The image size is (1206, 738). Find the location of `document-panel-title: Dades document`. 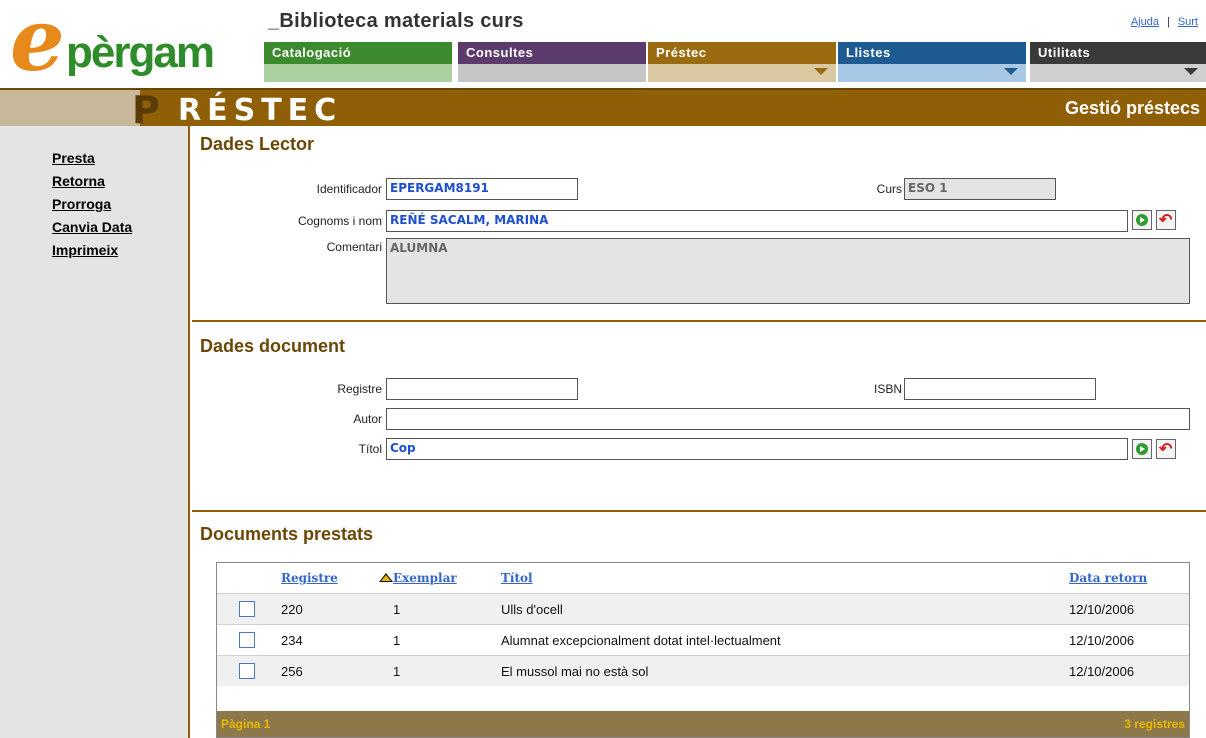

document-panel-title: Dades document is located at coordinates (273, 346).